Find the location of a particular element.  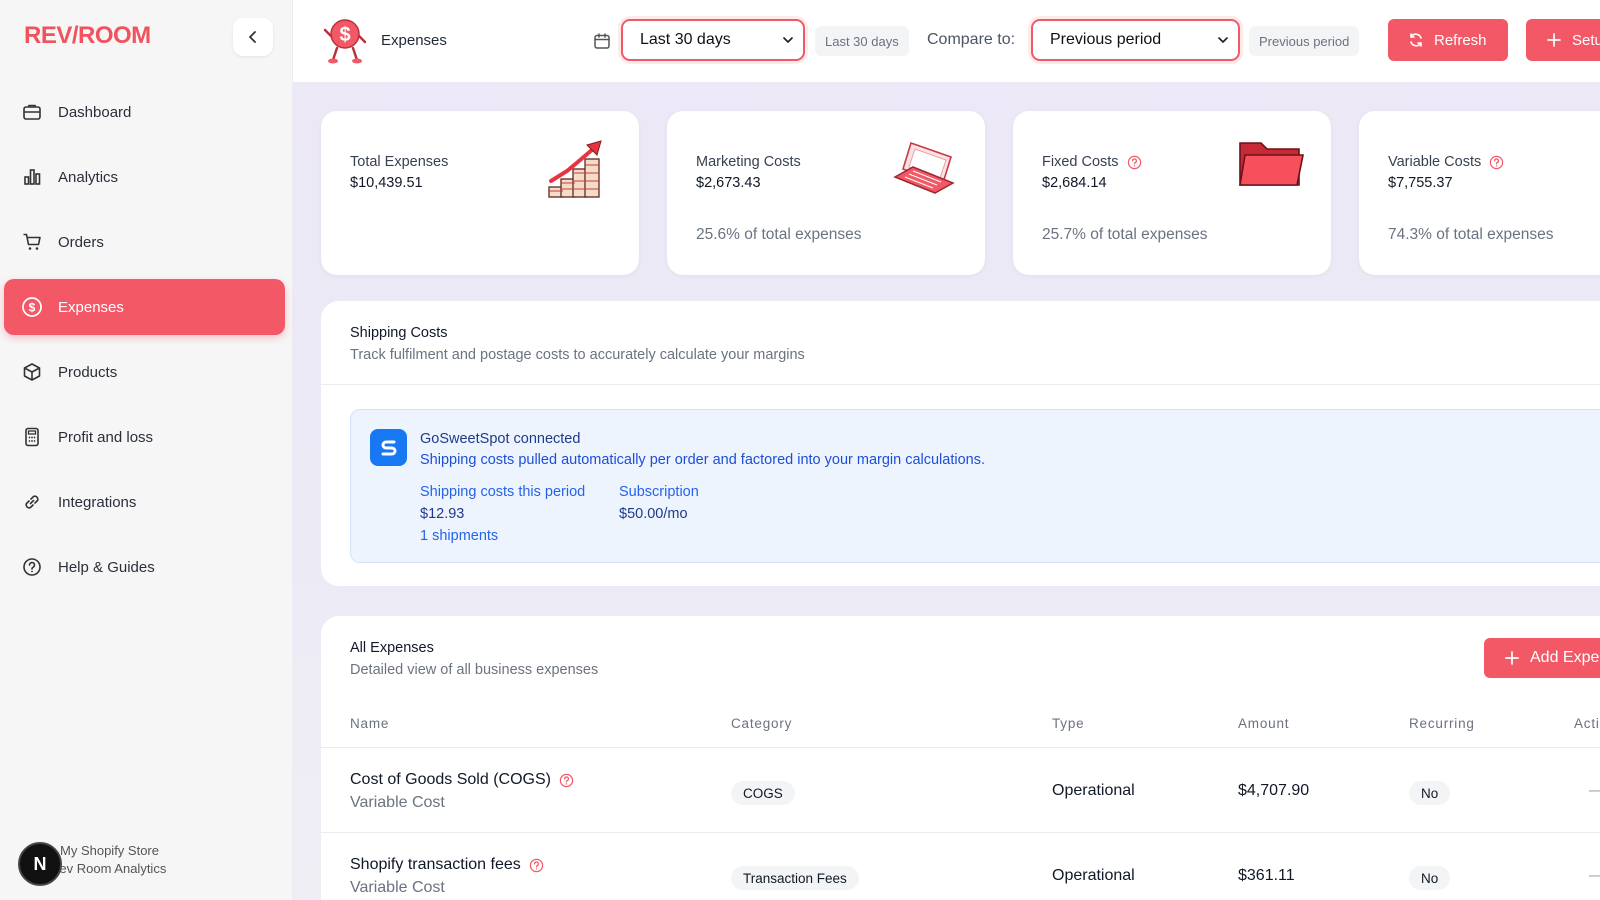

calendar-icon is located at coordinates (602, 43).